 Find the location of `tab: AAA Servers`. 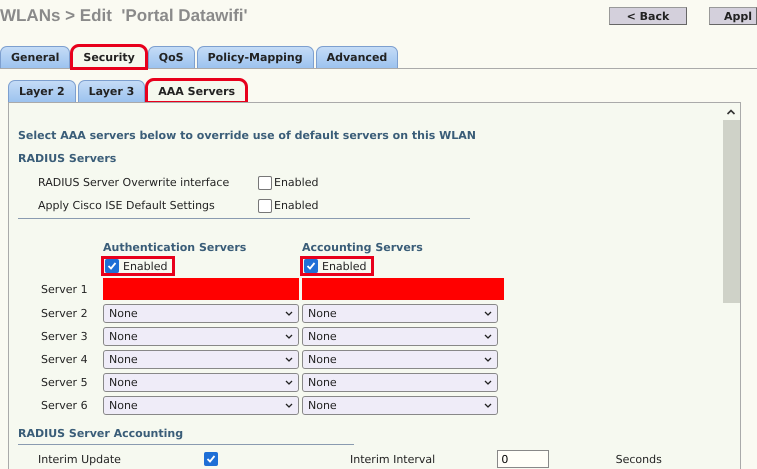

tab: AAA Servers is located at coordinates (196, 91).